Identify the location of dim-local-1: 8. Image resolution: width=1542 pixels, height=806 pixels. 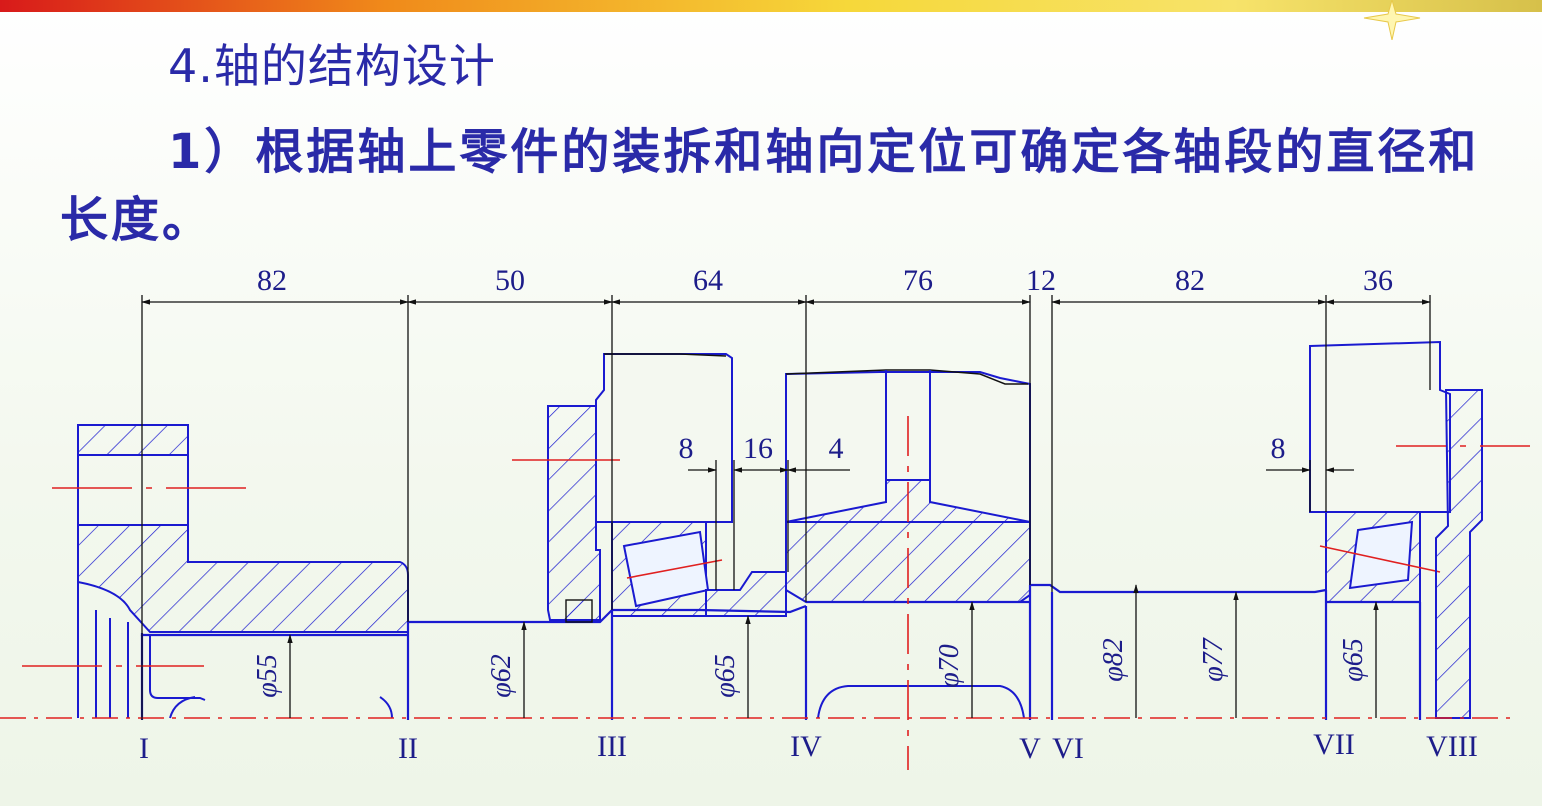
(686, 448).